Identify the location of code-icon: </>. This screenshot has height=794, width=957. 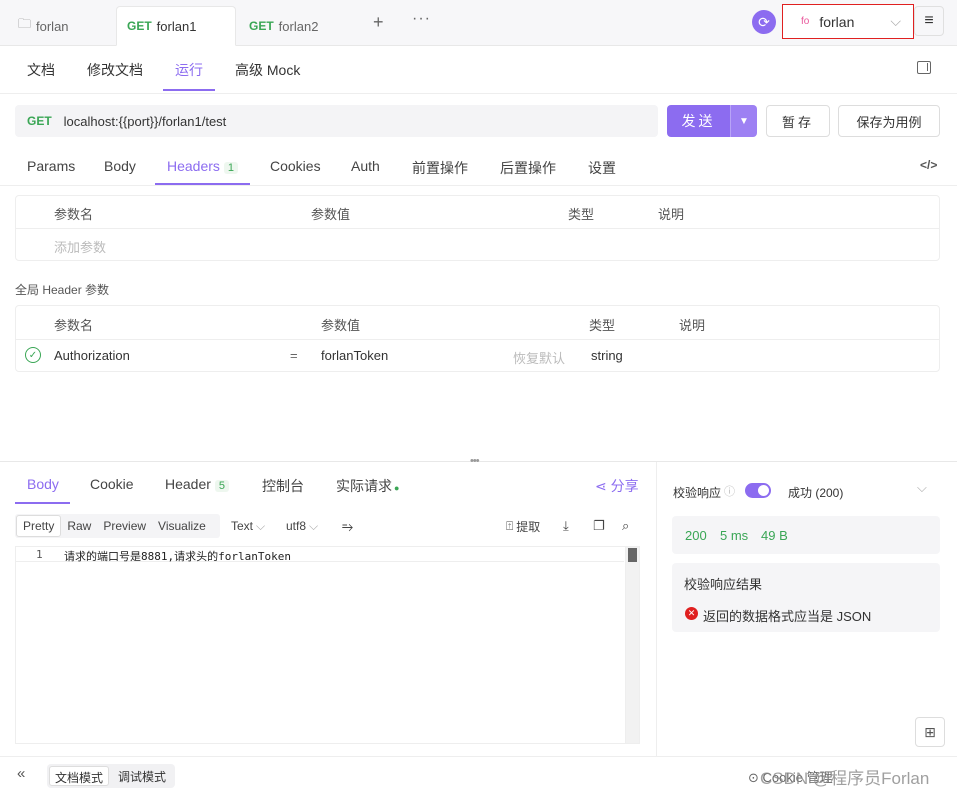
(928, 165).